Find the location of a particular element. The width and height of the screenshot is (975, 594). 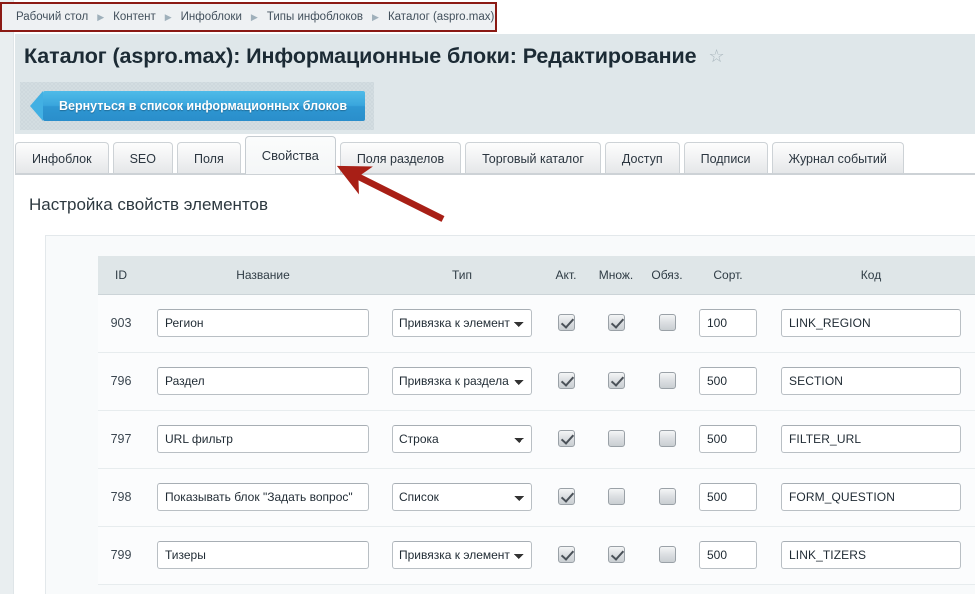

table-row: 799 Привязка к элемент is located at coordinates (536, 555).